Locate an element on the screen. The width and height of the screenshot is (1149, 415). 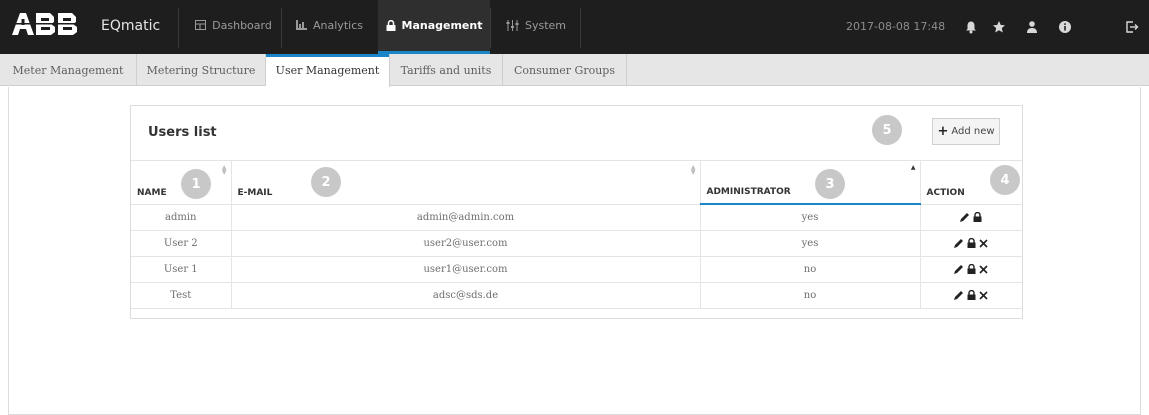
user-icon is located at coordinates (1032, 27).